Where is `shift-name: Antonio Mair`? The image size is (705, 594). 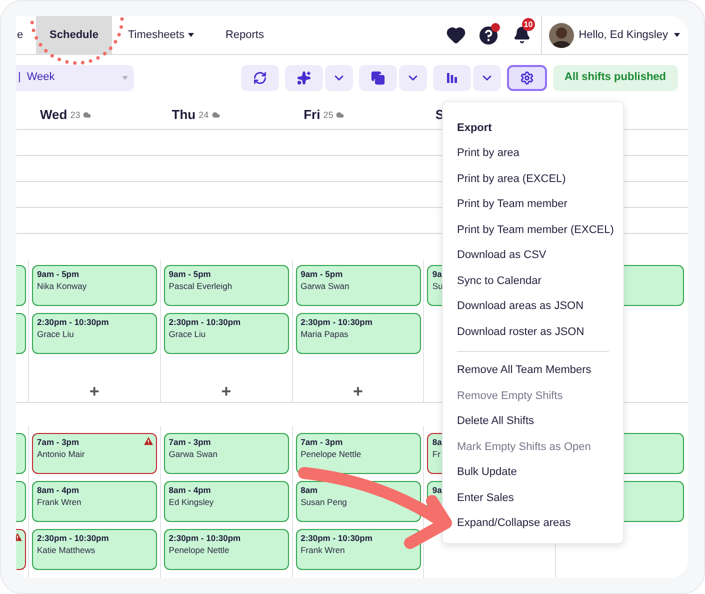 shift-name: Antonio Mair is located at coordinates (61, 454).